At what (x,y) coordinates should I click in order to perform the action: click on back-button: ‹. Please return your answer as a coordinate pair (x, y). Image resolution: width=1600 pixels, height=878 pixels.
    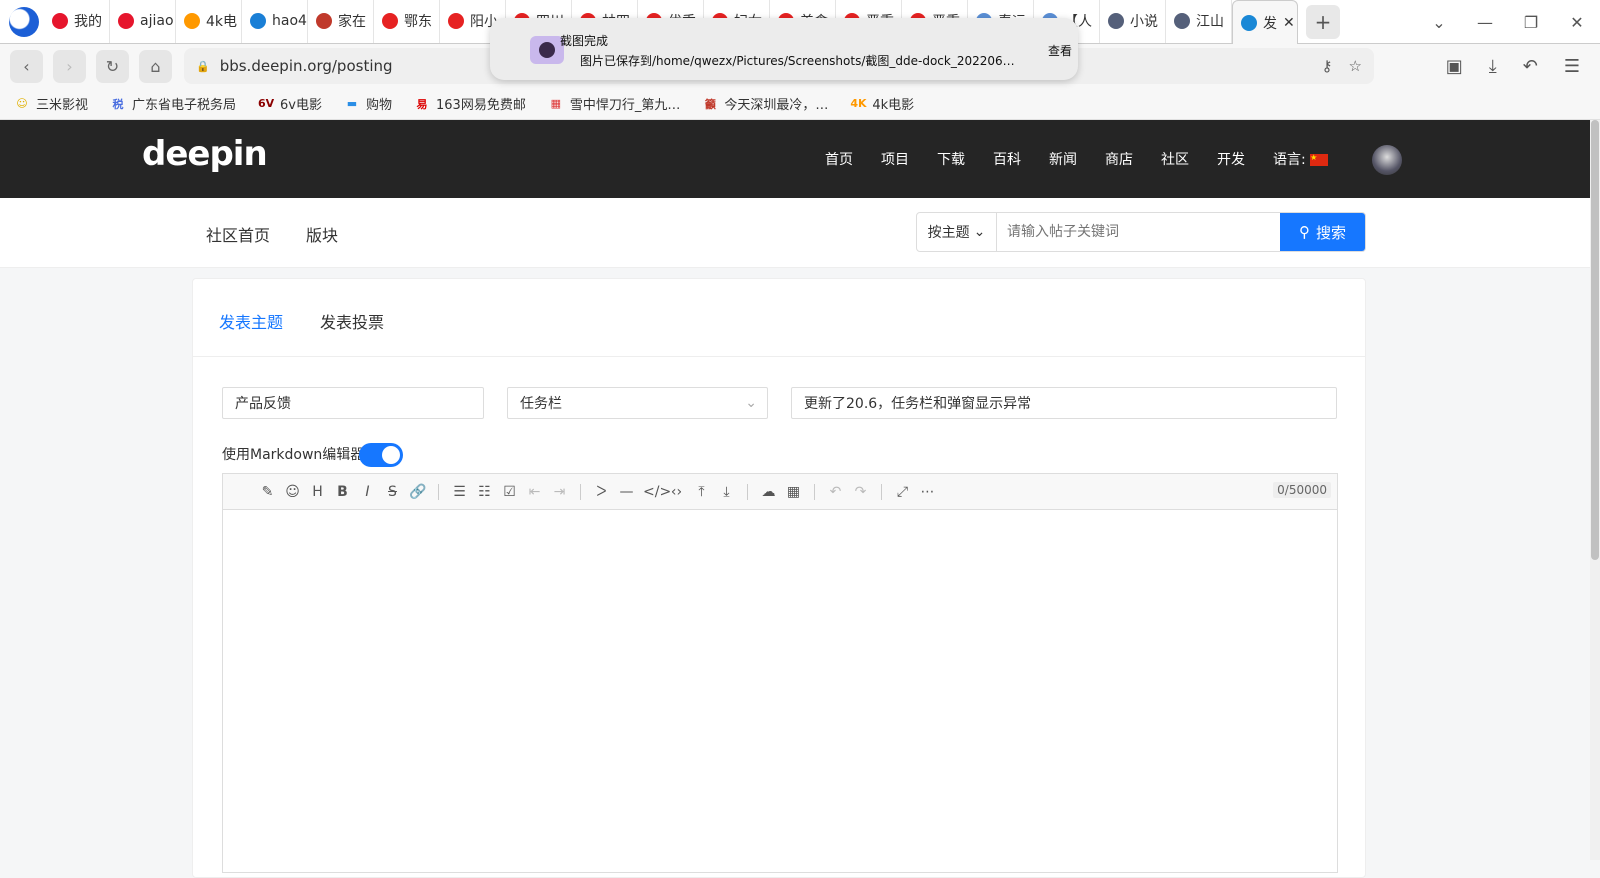
    Looking at the image, I should click on (26, 66).